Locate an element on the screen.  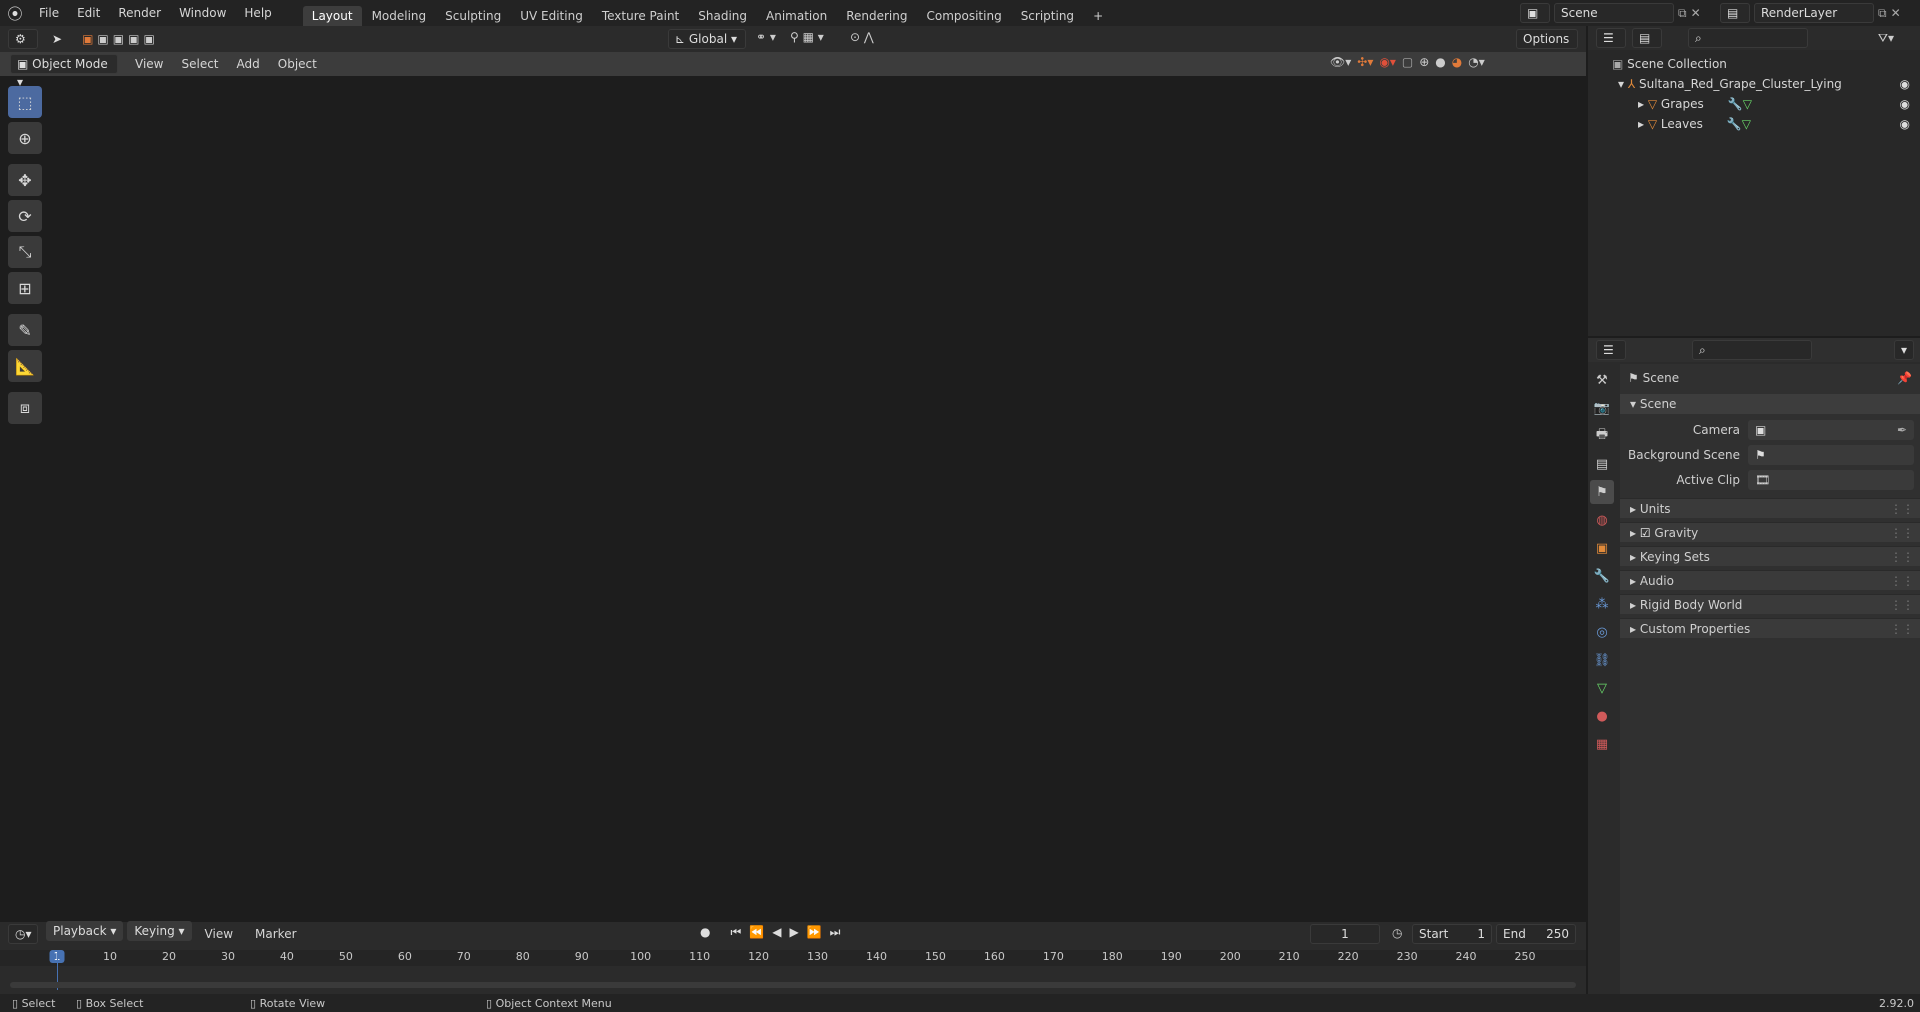
select-mode-invert-icon: ▣ is located at coordinates (133, 39).